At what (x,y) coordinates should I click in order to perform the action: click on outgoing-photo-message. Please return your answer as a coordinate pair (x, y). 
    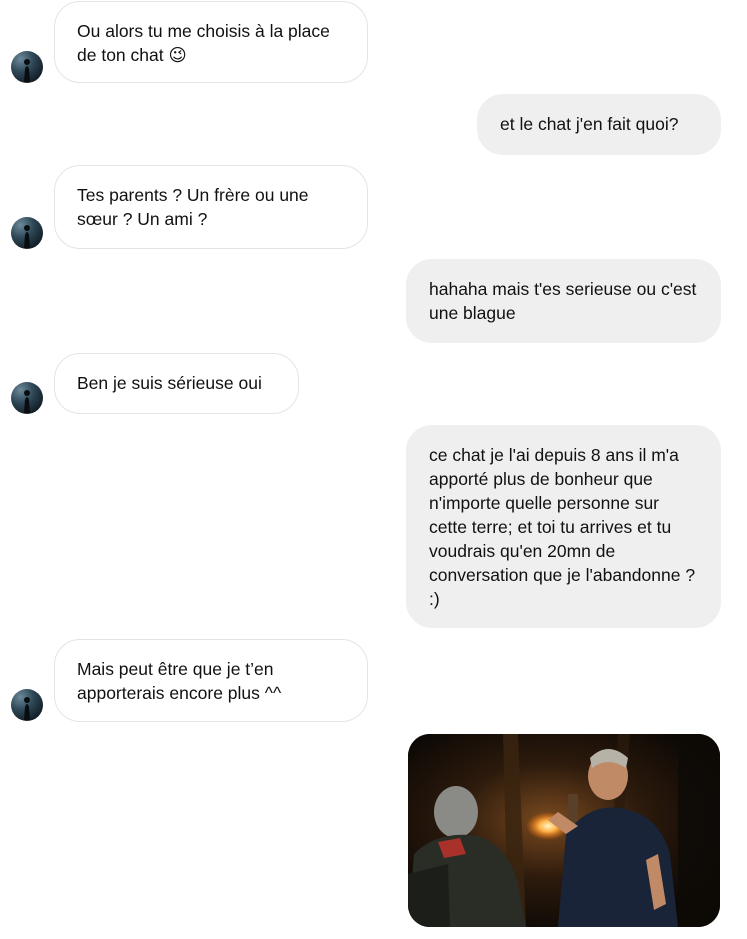
    Looking at the image, I should click on (564, 830).